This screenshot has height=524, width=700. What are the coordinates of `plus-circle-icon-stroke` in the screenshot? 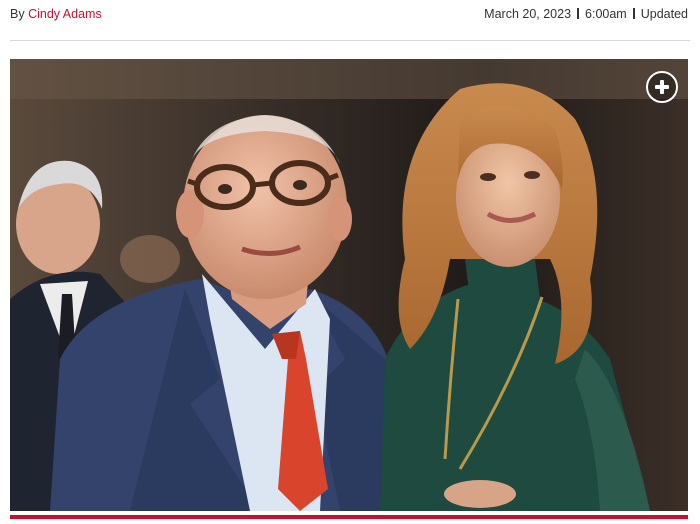 It's located at (662, 87).